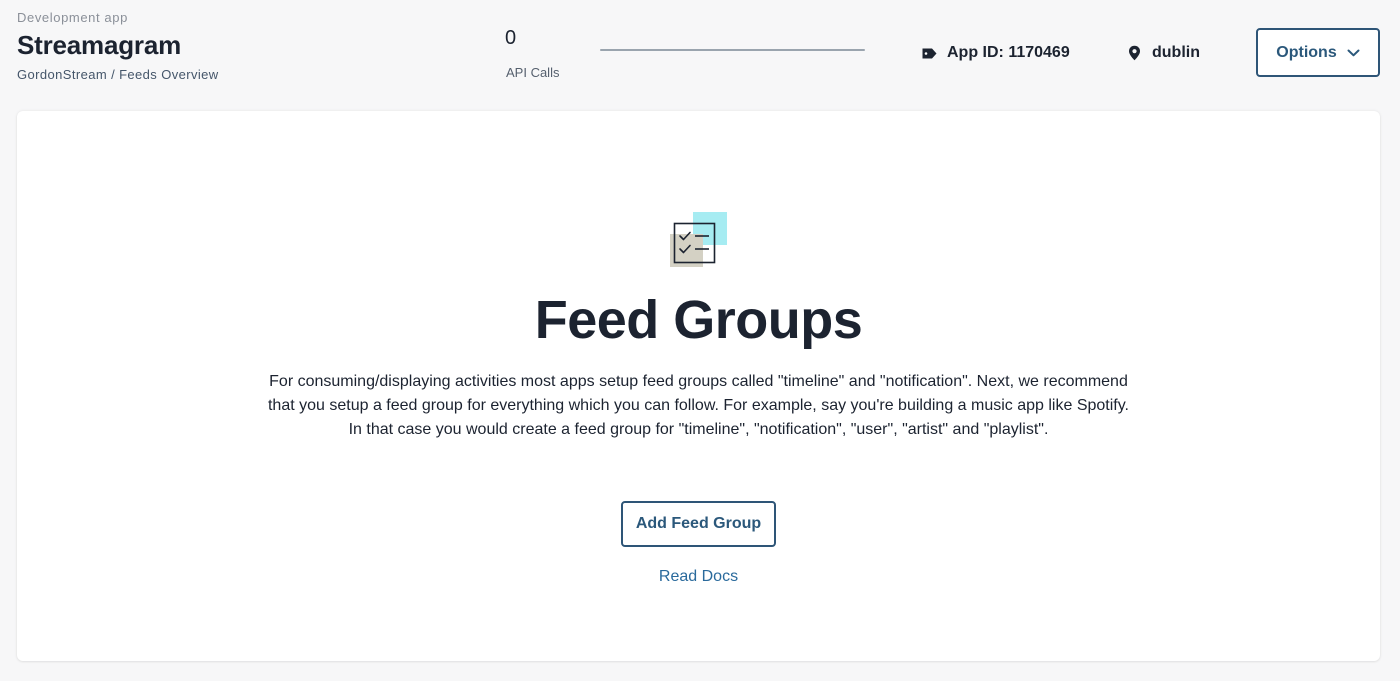 The image size is (1400, 681). What do you see at coordinates (698, 524) in the screenshot?
I see `add-feed-group-button: Add Feed Group` at bounding box center [698, 524].